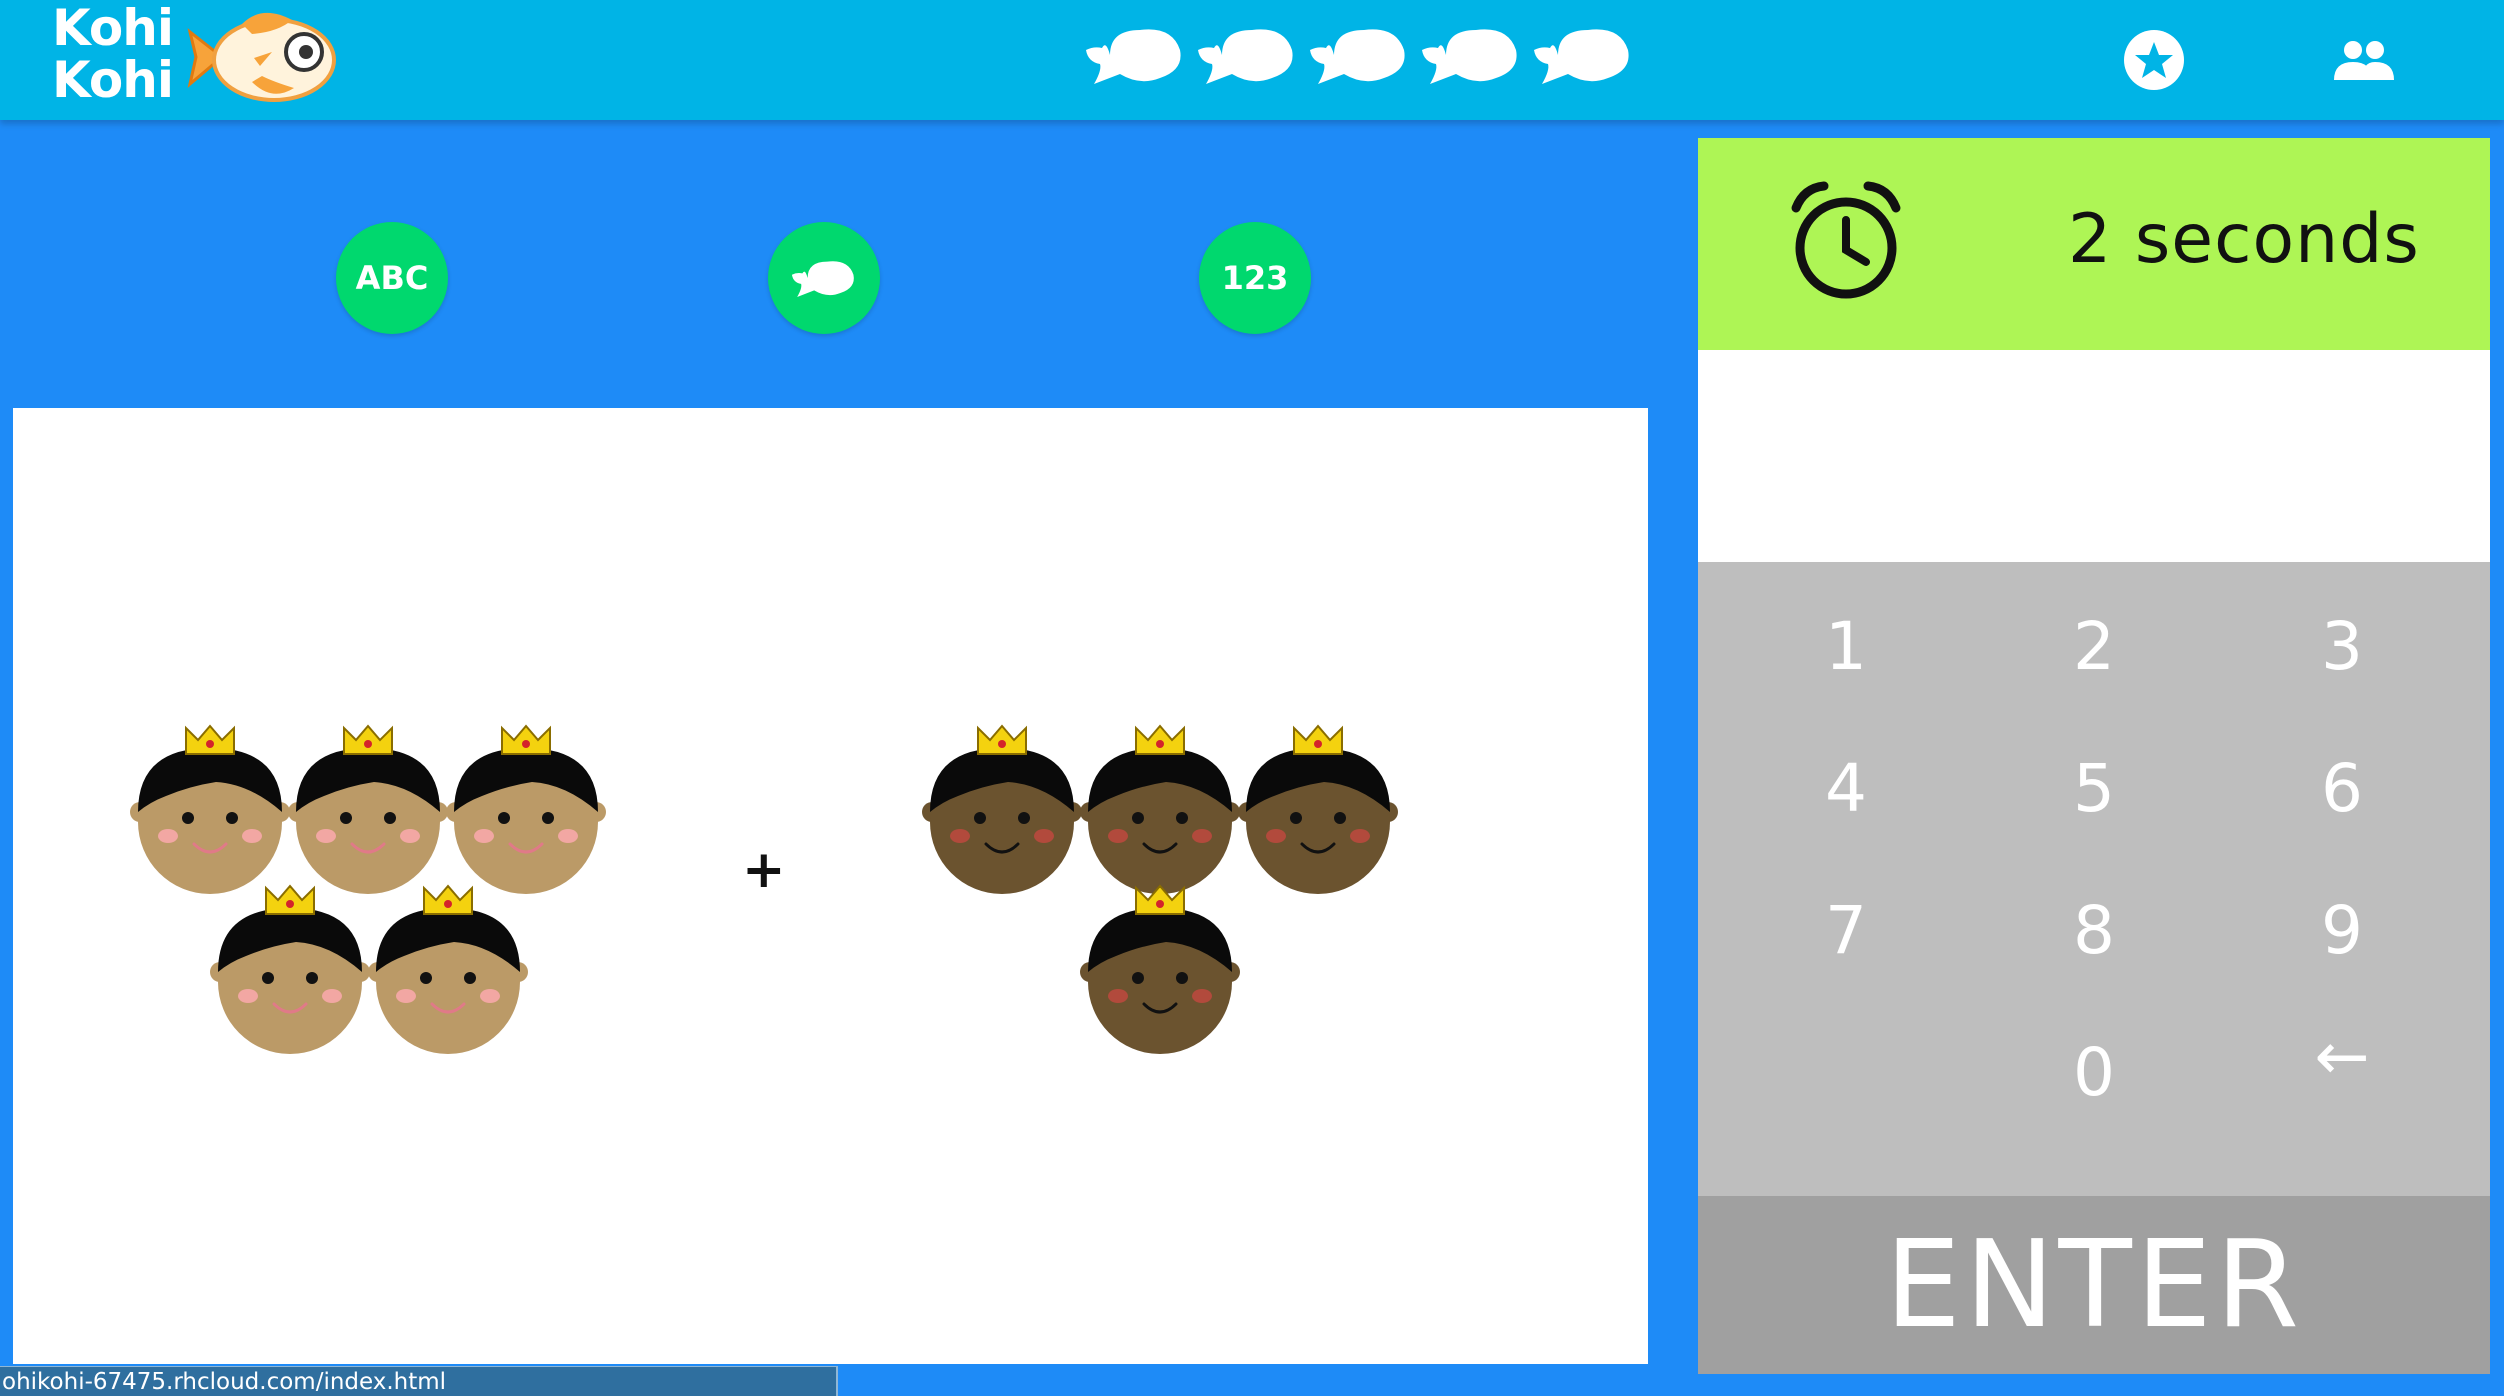  I want to click on key-7: 7, so click(1846, 930).